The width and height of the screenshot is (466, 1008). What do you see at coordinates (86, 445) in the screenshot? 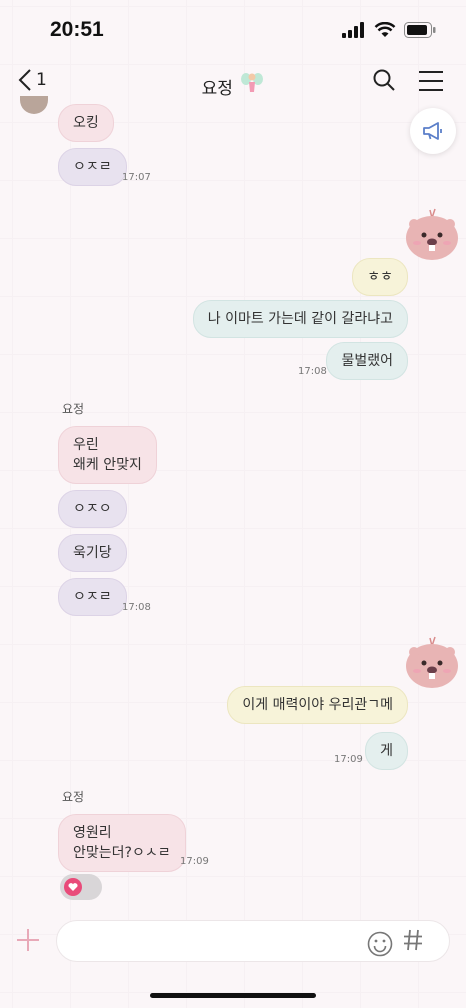
I see `message-text: 우린` at bounding box center [86, 445].